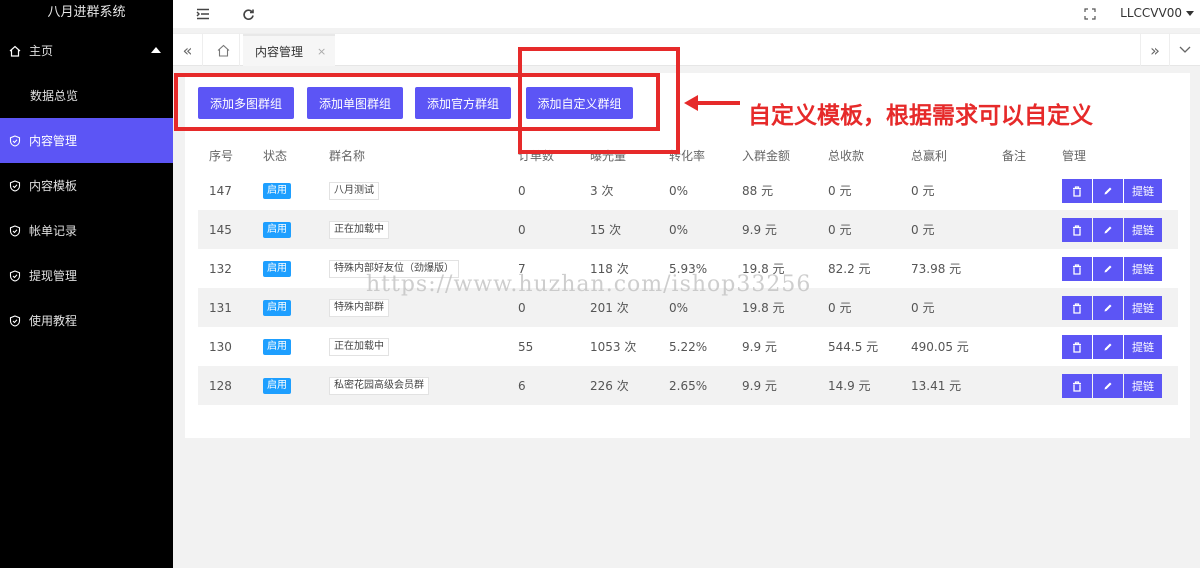  Describe the element at coordinates (53, 186) in the screenshot. I see `sidebar-item-label: 内容模板` at that location.